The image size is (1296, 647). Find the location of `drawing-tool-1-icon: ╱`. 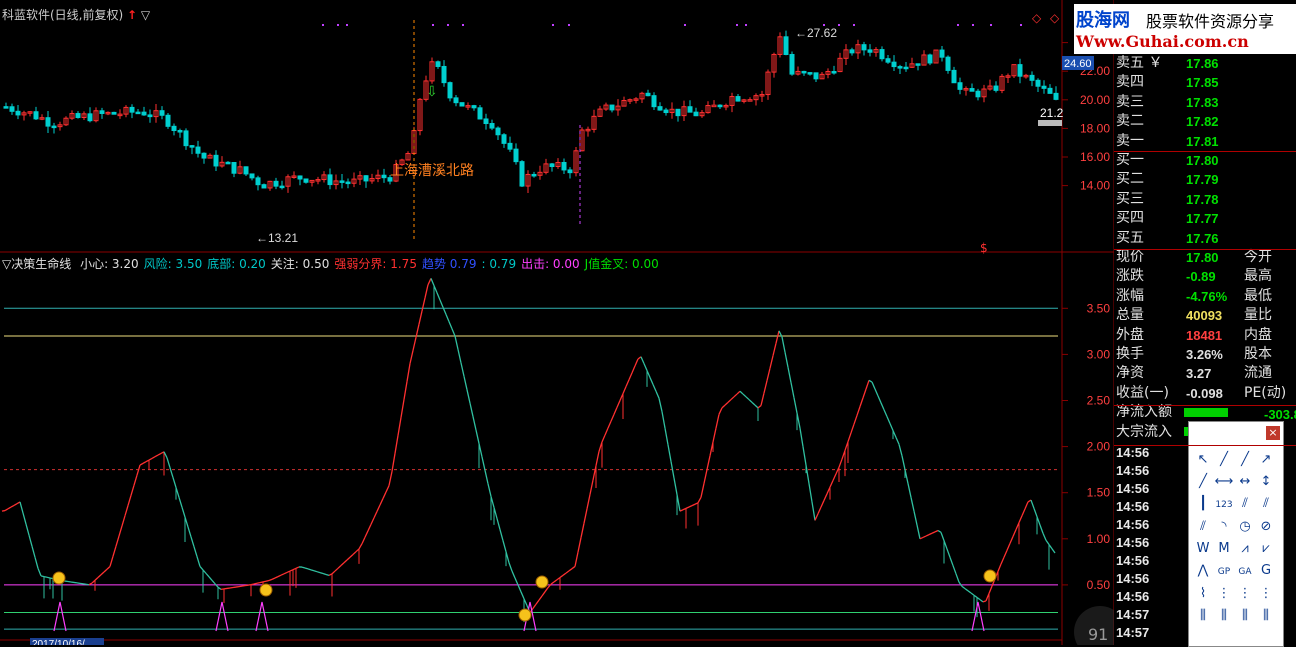

drawing-tool-1-icon: ╱ is located at coordinates (1224, 460).